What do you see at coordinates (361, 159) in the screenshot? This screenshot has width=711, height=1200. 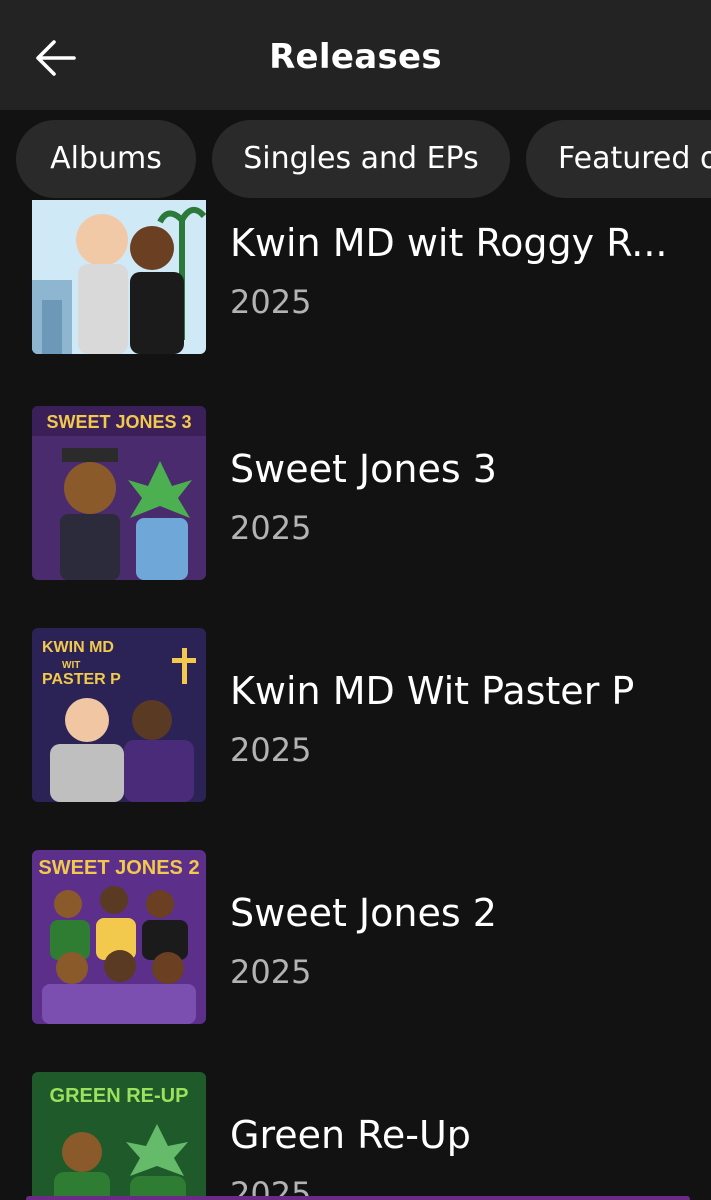 I see `chip-singles-and-eps: Singles and EPs` at bounding box center [361, 159].